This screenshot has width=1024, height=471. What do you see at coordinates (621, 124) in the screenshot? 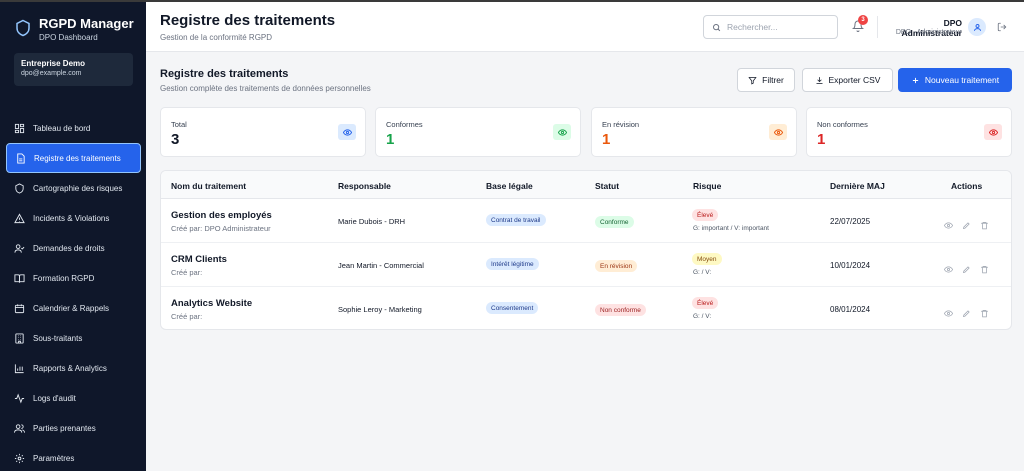
I see `stat-label: En révision` at bounding box center [621, 124].